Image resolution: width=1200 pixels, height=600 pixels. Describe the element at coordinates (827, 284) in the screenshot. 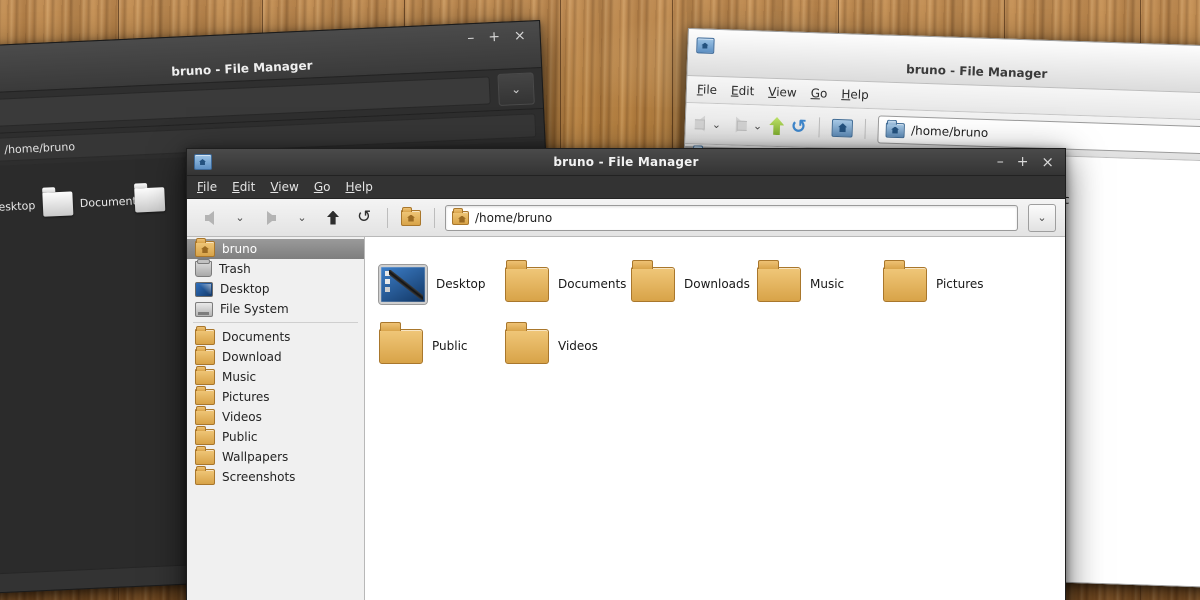

I see `file-label: Music` at that location.